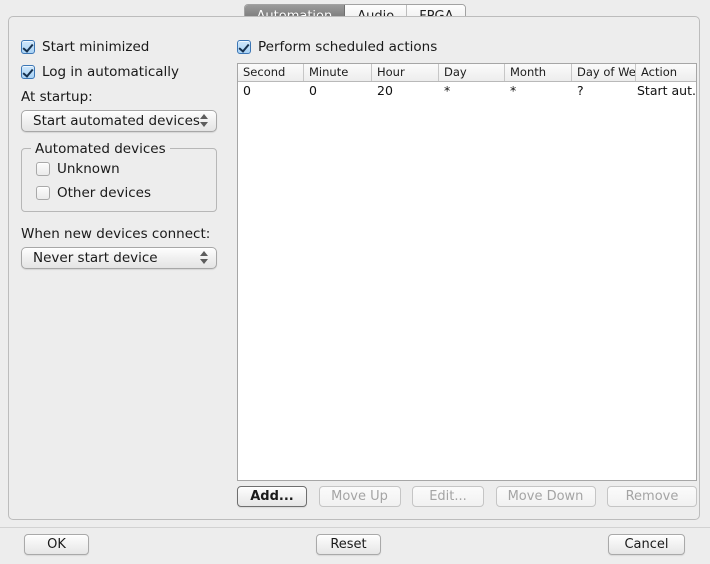 Image resolution: width=710 pixels, height=564 pixels. I want to click on automated-devices-group: Automated devices Unknown Other devices, so click(119, 176).